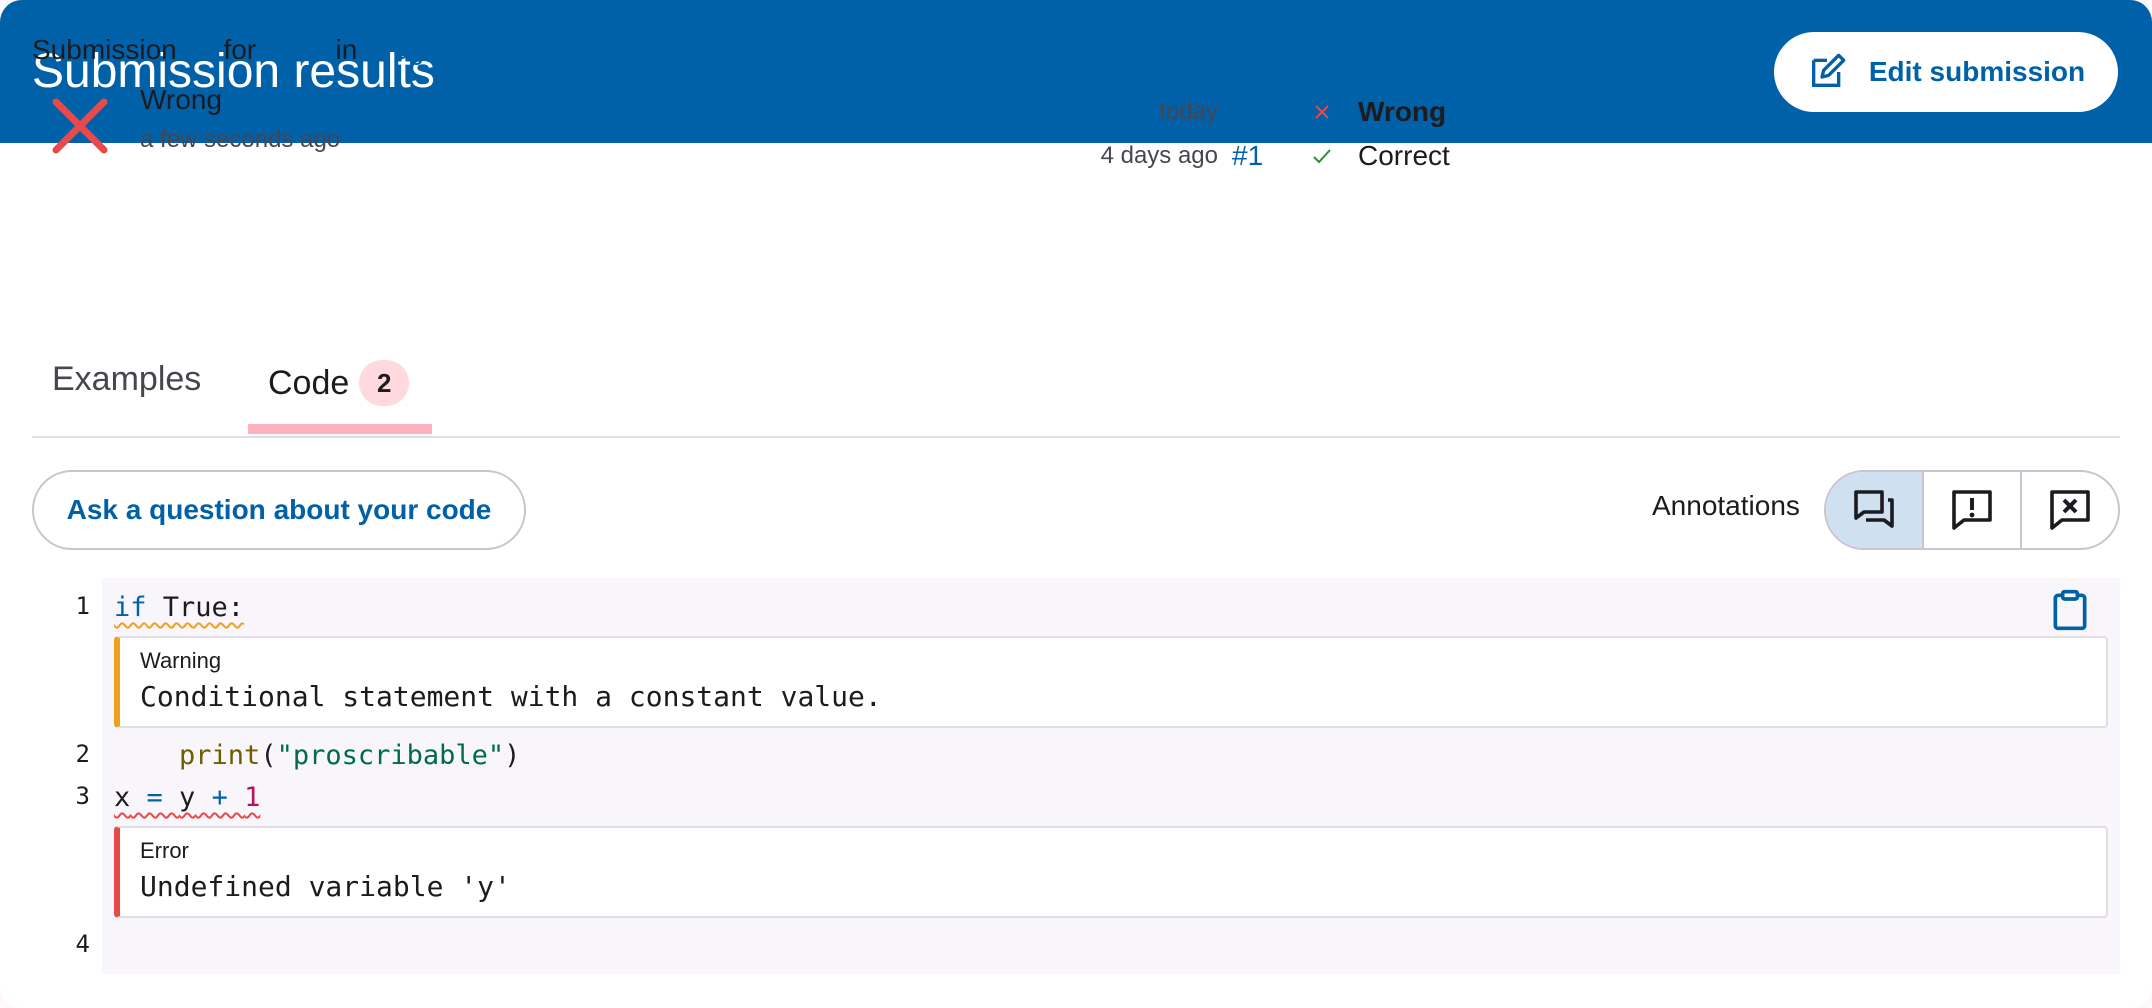 The height and width of the screenshot is (1008, 2152). I want to click on submission-link: #2, so click(200, 49).